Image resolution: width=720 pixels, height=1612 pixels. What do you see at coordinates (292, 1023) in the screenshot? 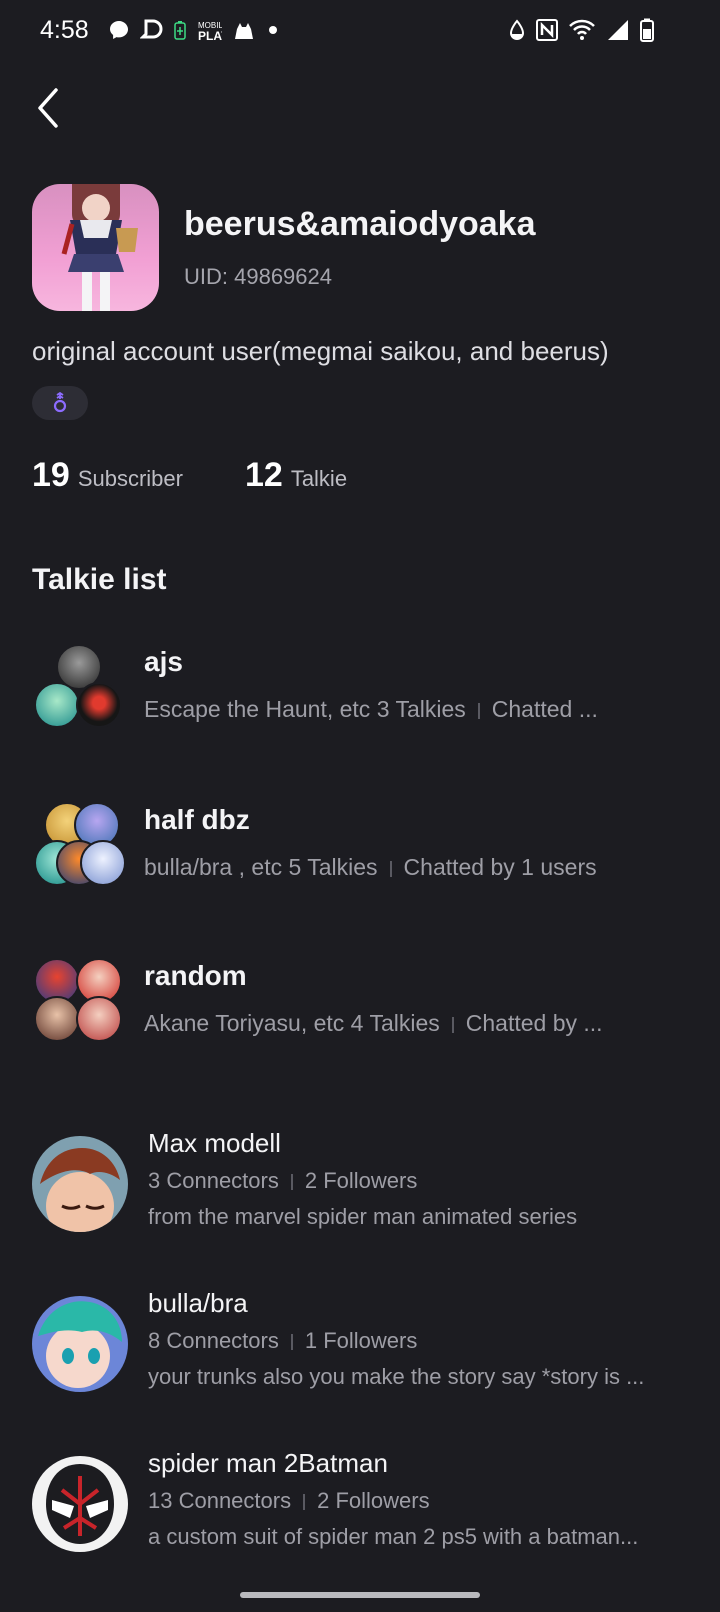
I see `collection-summary: Akane Toriyasu, etc 4 Talkies` at bounding box center [292, 1023].